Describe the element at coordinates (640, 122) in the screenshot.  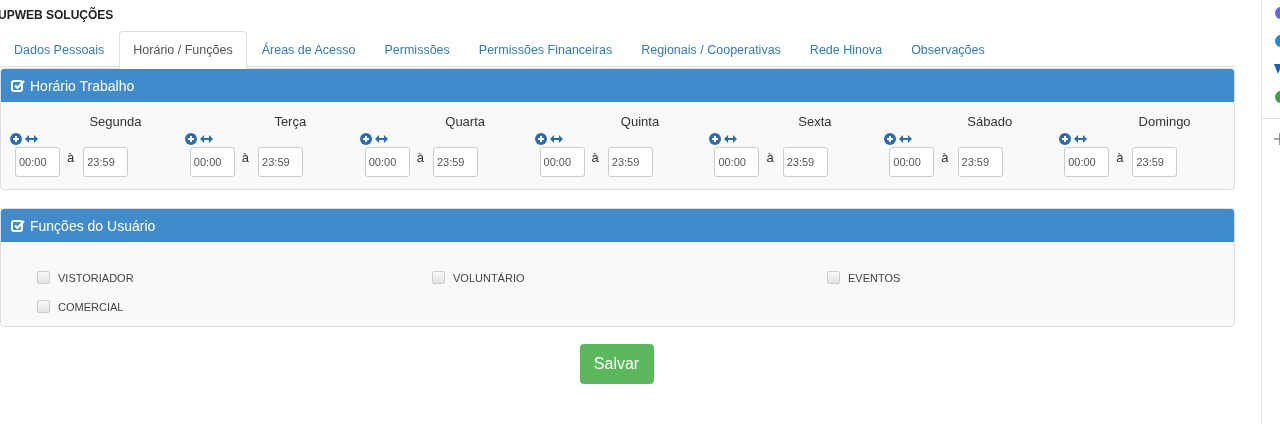
I see `day-label: Quinta` at that location.